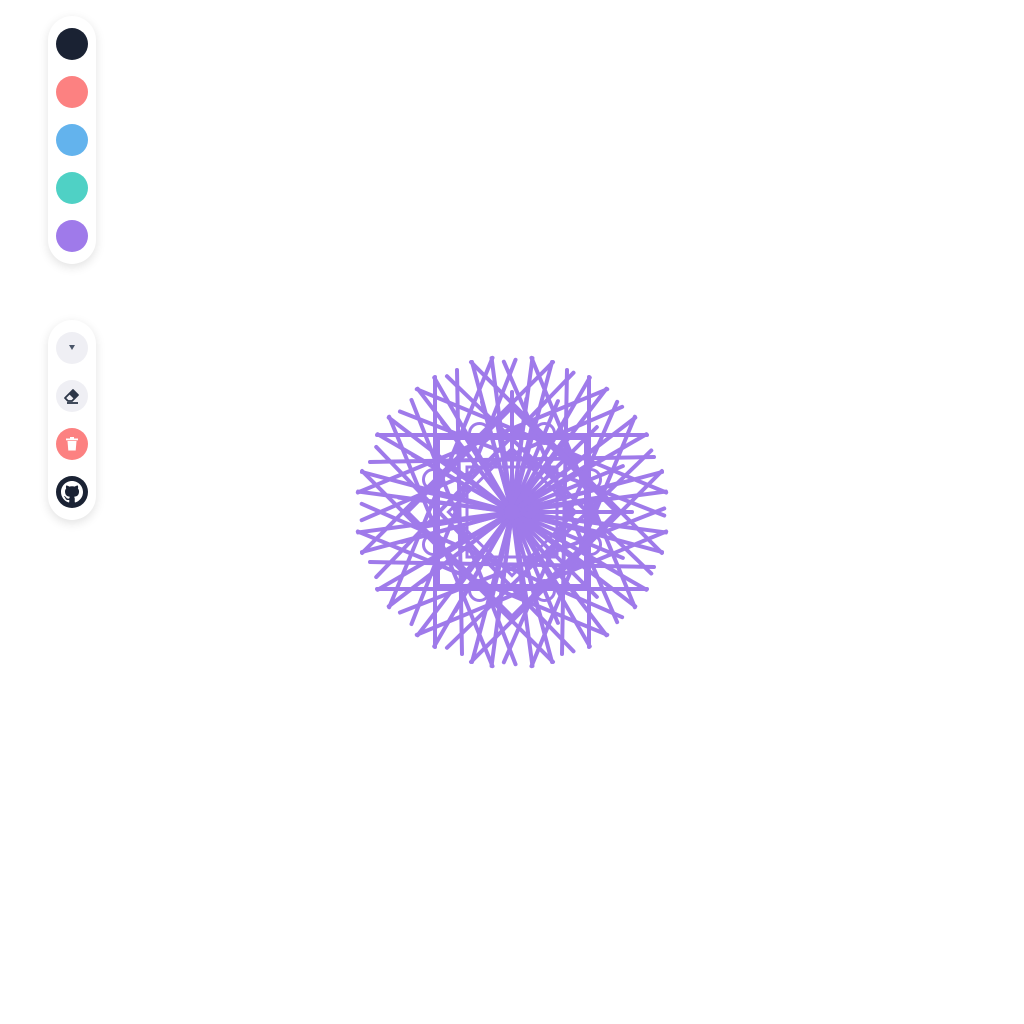  I want to click on trash-icon, so click(72, 444).